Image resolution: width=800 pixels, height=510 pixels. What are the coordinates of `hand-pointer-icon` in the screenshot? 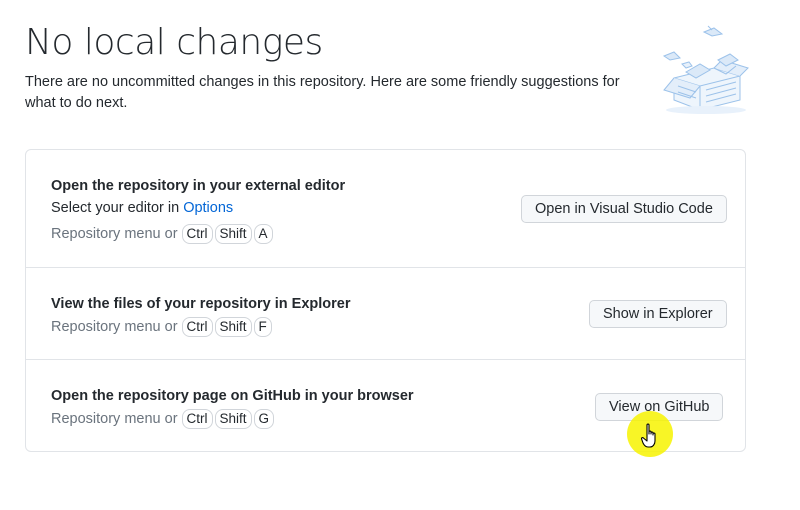 It's located at (648, 435).